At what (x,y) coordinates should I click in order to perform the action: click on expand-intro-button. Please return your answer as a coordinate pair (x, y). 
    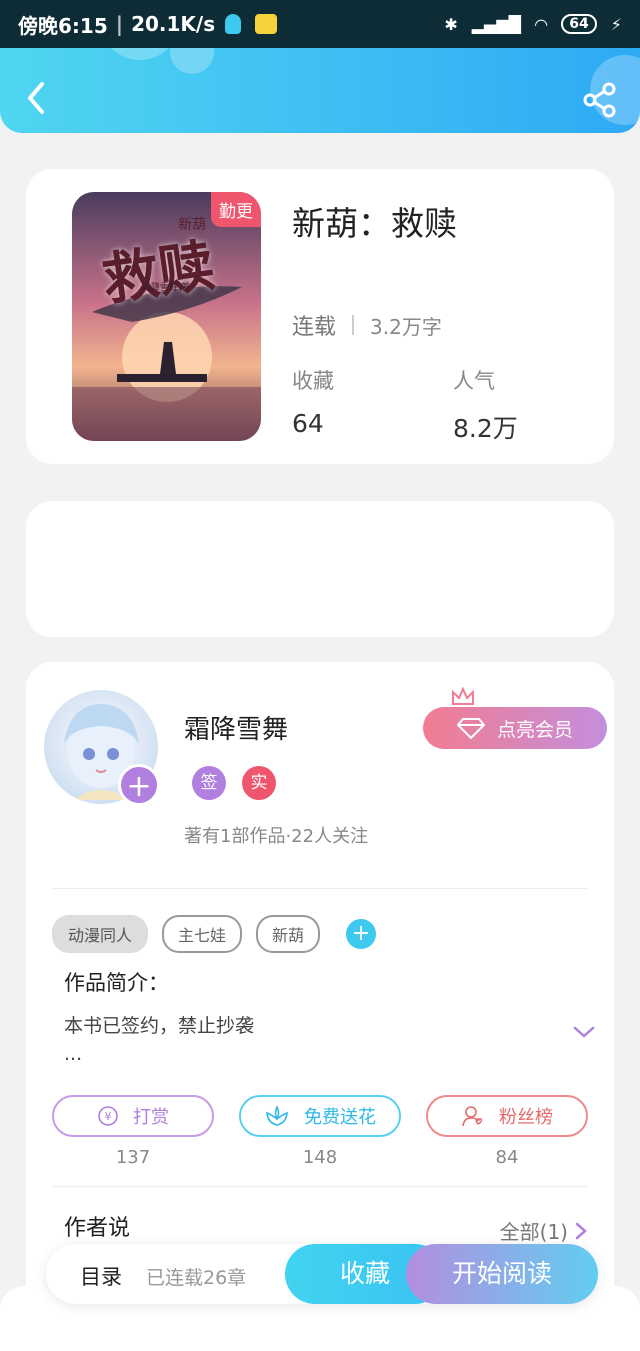
    Looking at the image, I should click on (584, 1034).